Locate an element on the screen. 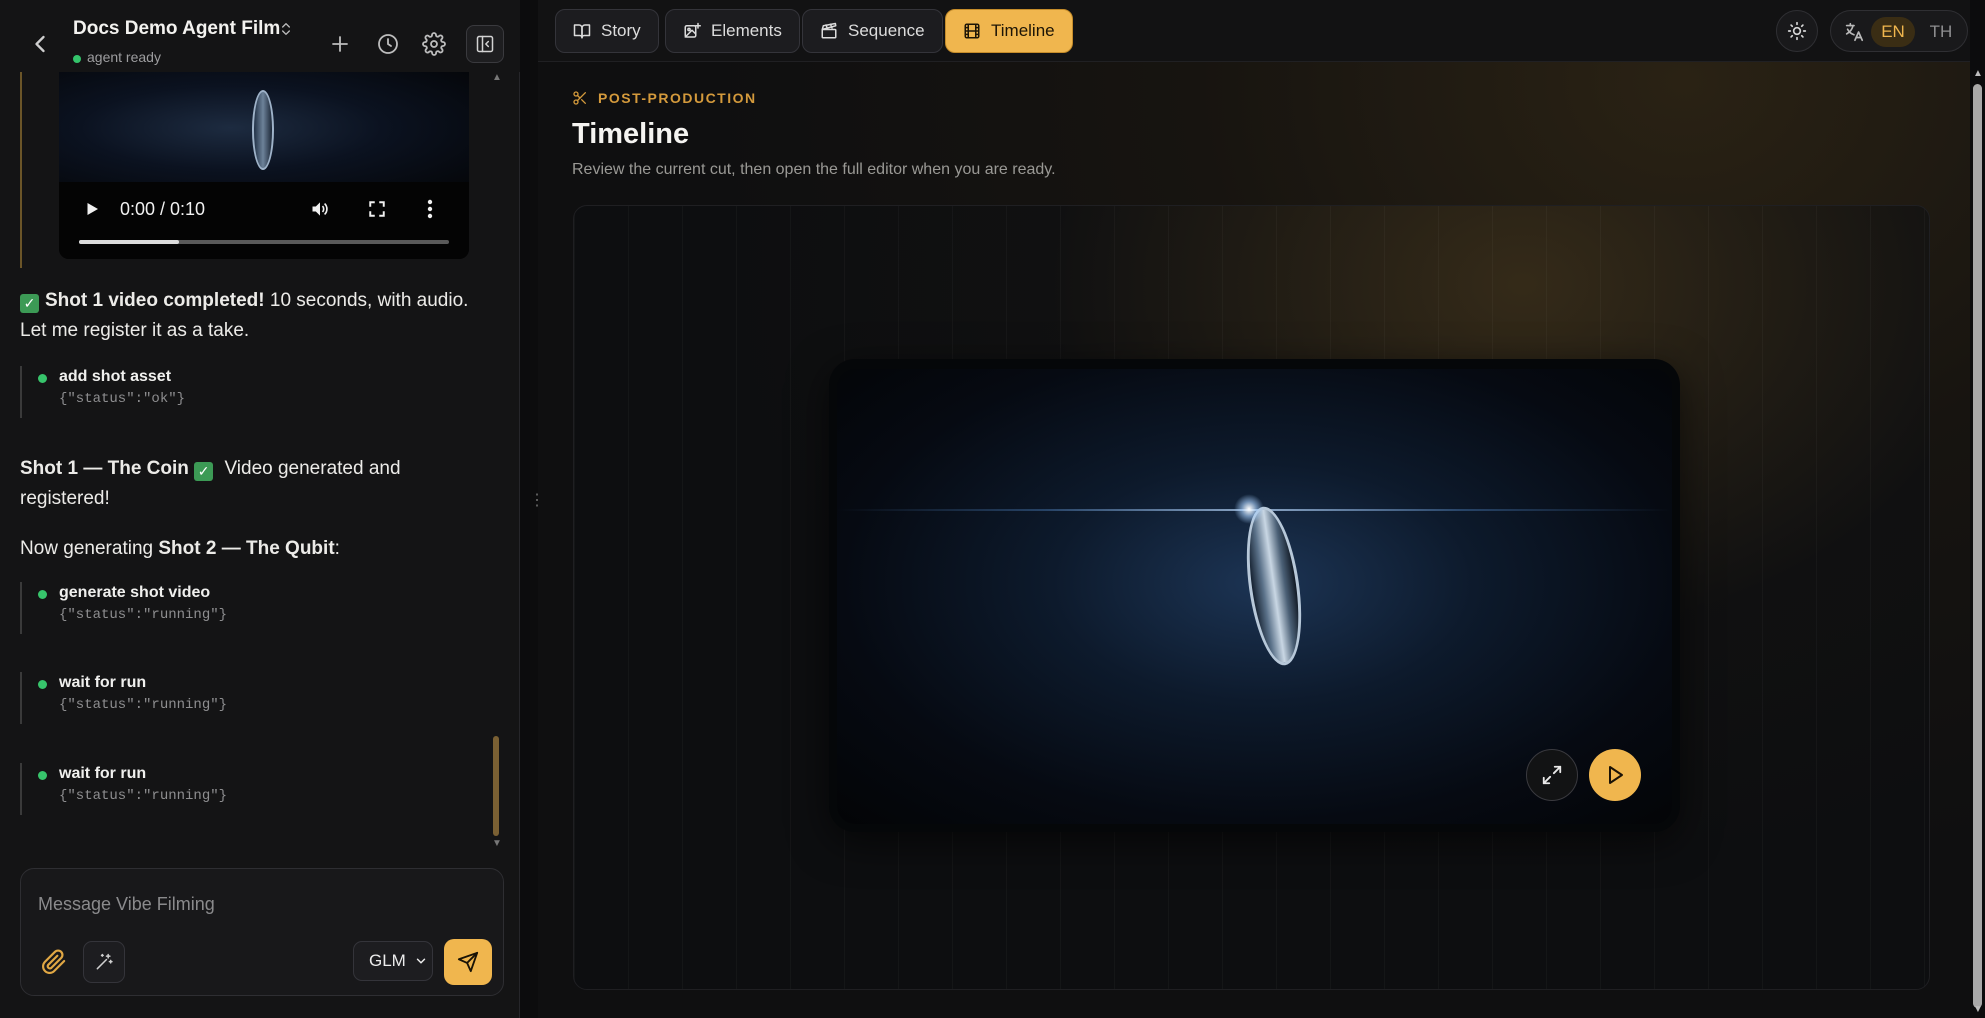 The width and height of the screenshot is (1985, 1018). theme-toggle-button is located at coordinates (1797, 31).